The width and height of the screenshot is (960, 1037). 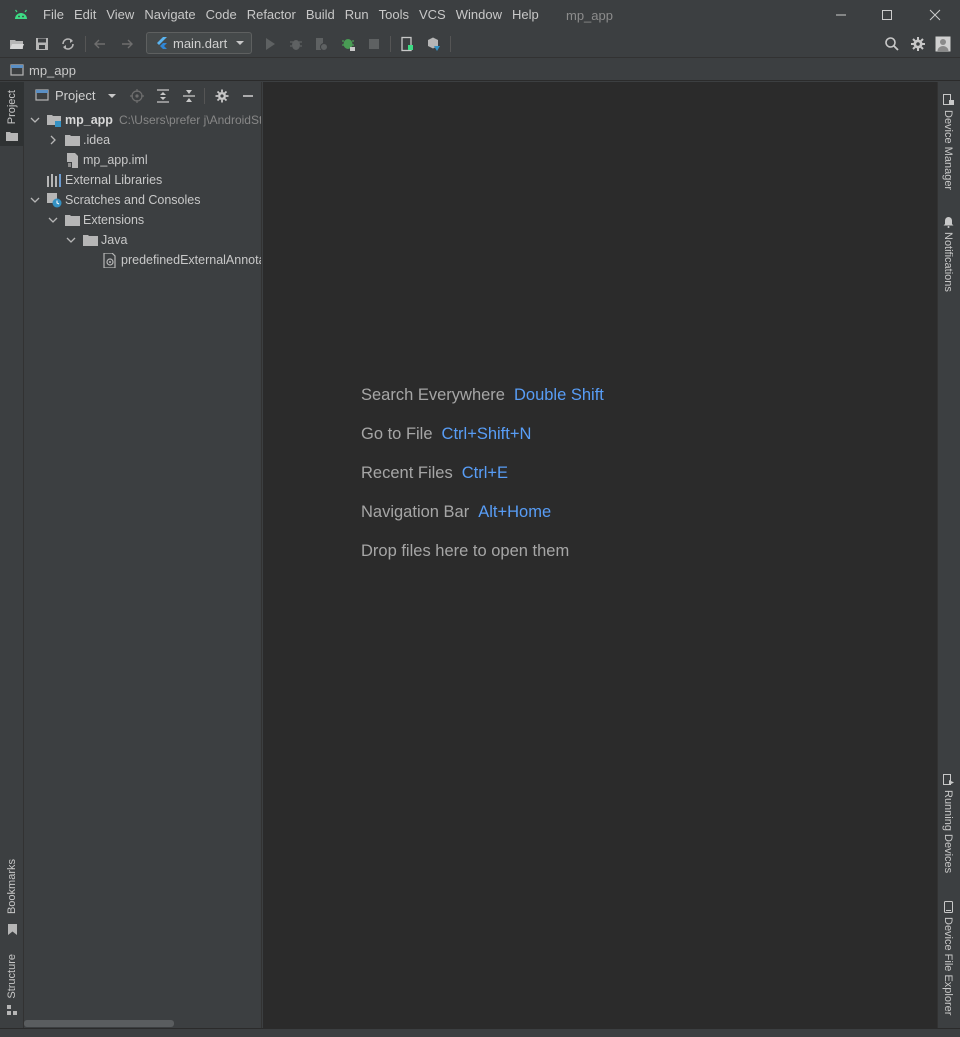 I want to click on profile-icon, so click(x=321, y=44).